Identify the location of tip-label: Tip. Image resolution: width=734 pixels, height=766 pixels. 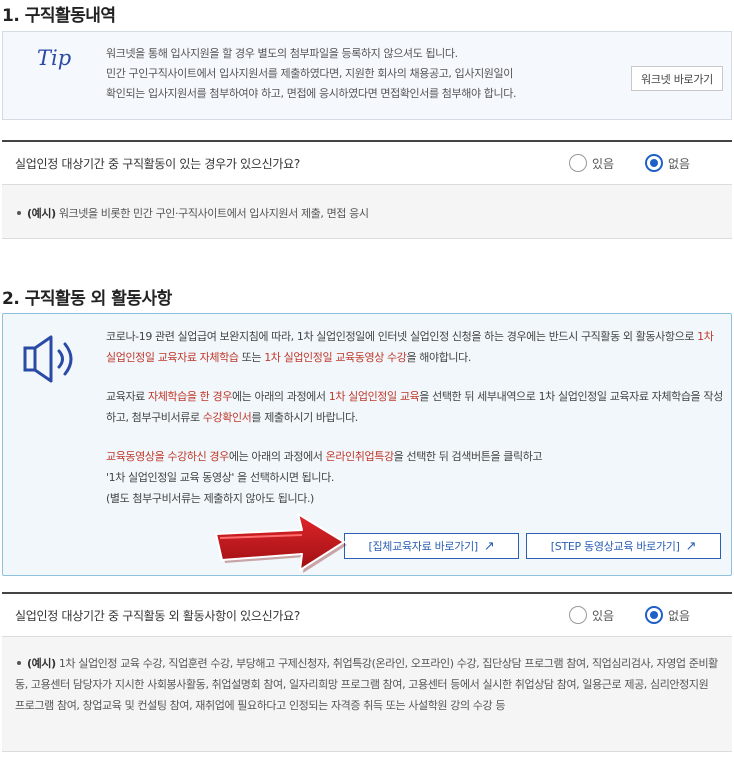
(54, 58).